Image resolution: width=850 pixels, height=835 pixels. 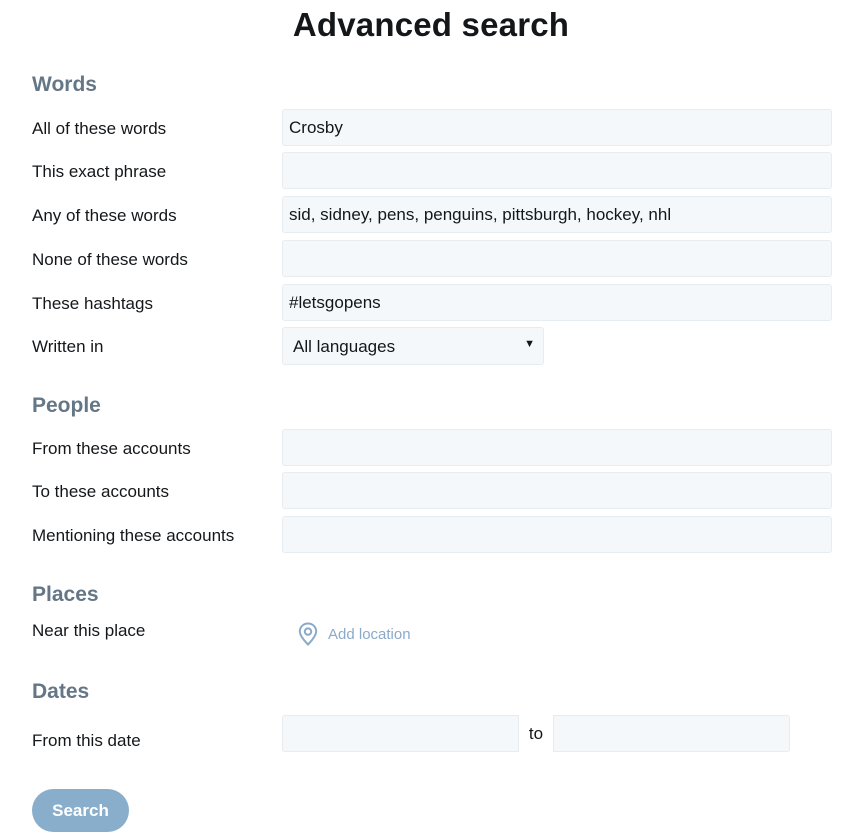 I want to click on location-pin-icon, so click(x=308, y=634).